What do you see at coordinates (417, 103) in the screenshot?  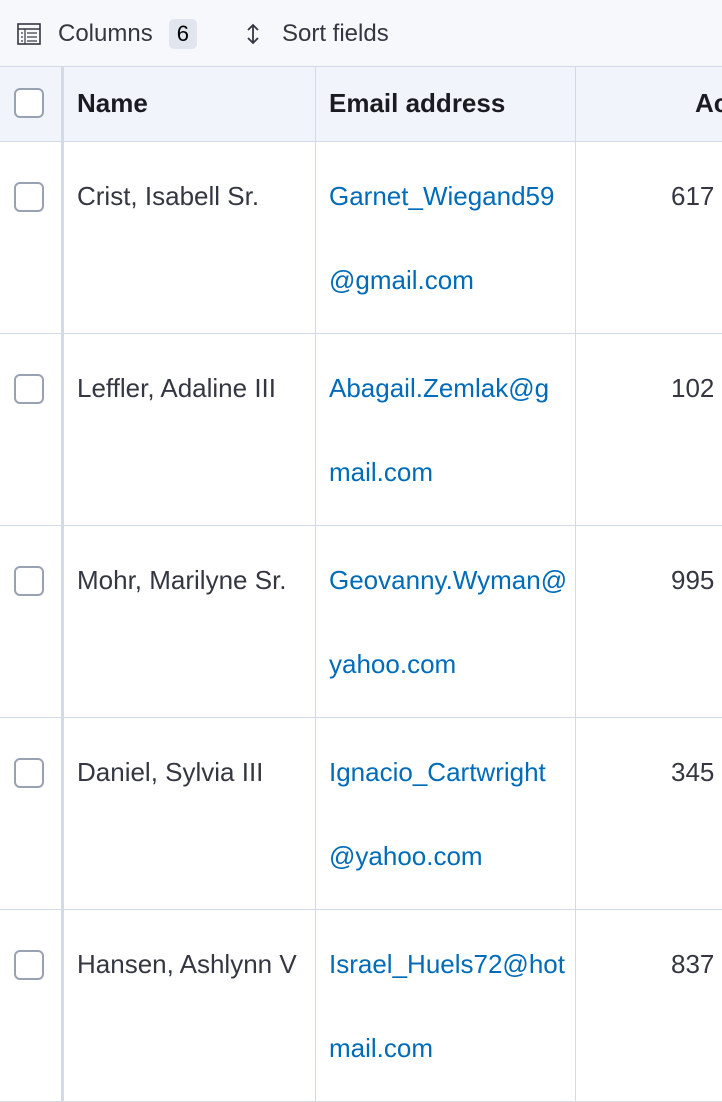 I see `column-header-label: Email address` at bounding box center [417, 103].